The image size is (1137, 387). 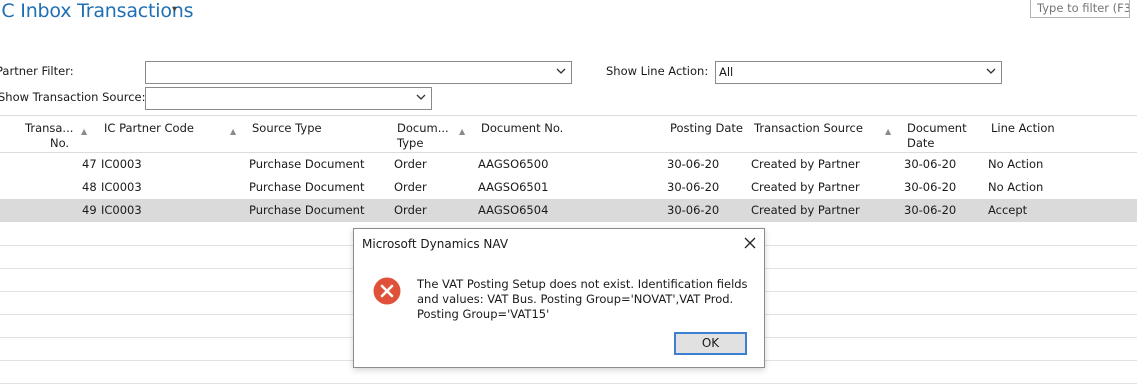 What do you see at coordinates (358, 72) in the screenshot?
I see `partner-filter-combo` at bounding box center [358, 72].